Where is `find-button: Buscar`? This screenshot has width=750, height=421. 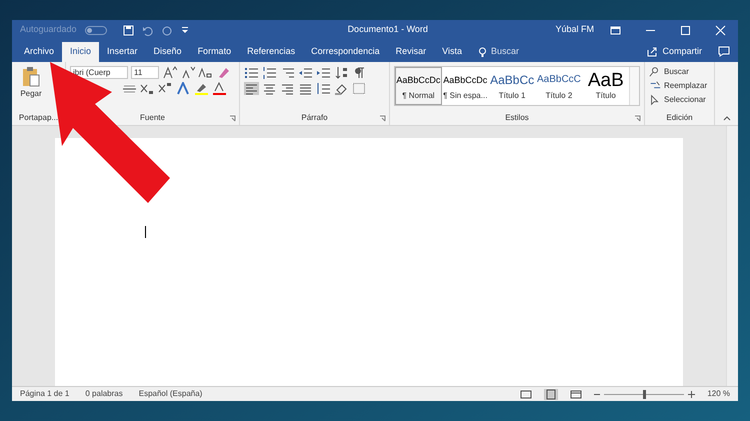 find-button: Buscar is located at coordinates (679, 72).